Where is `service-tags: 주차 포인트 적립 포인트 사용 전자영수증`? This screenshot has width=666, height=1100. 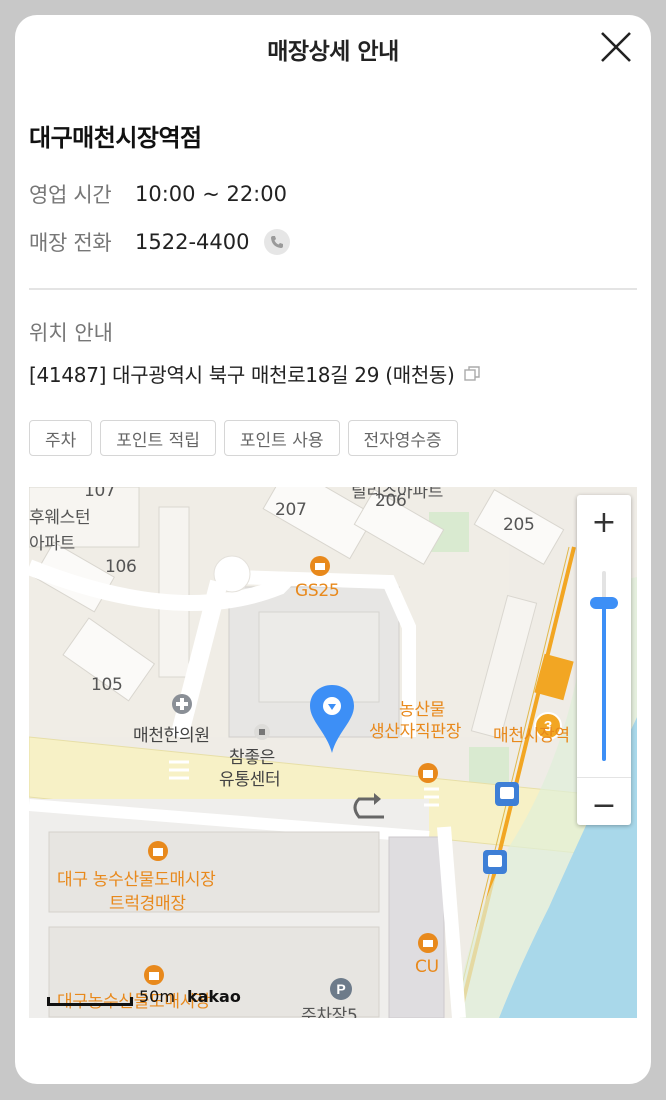 service-tags: 주차 포인트 적립 포인트 사용 전자영수증 is located at coordinates (243, 438).